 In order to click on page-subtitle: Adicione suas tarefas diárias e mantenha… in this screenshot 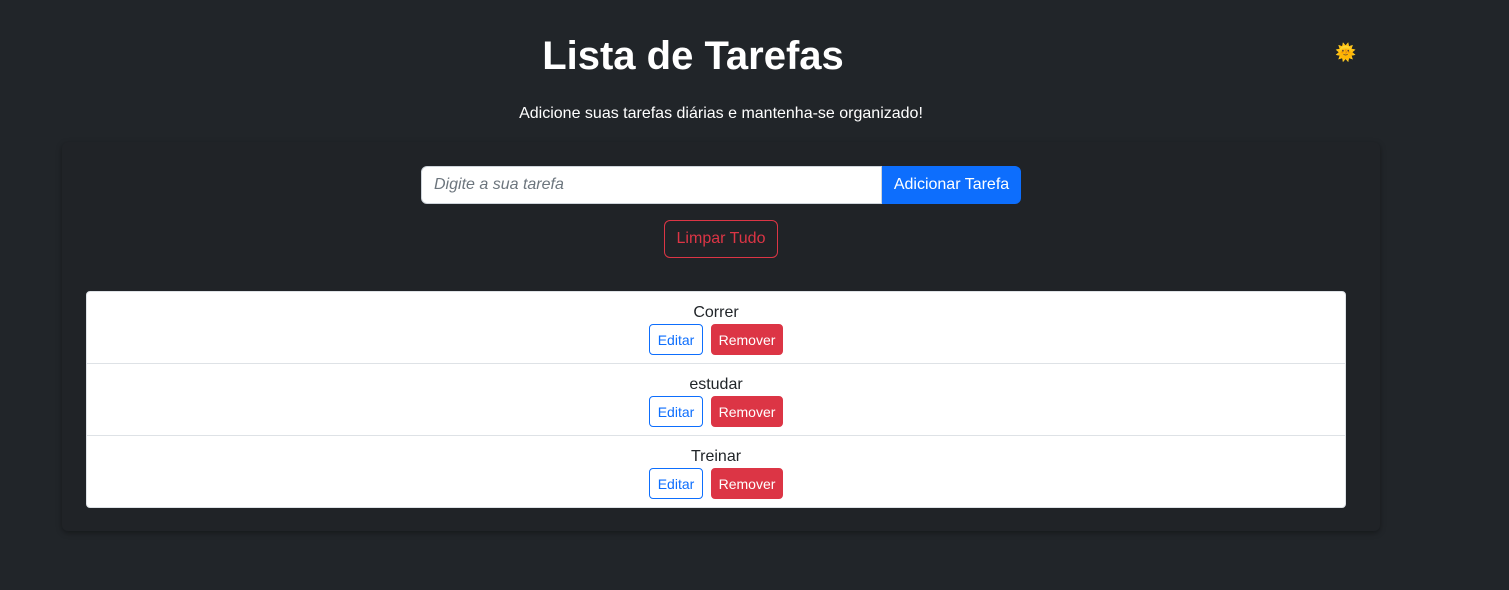, I will do `click(721, 113)`.